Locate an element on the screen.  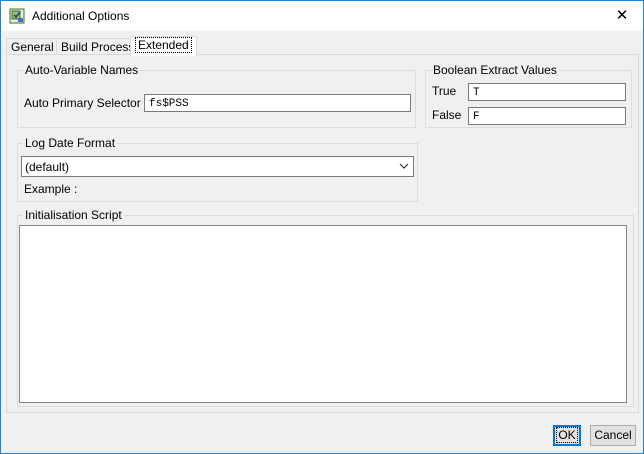
ok-button: OK is located at coordinates (567, 435).